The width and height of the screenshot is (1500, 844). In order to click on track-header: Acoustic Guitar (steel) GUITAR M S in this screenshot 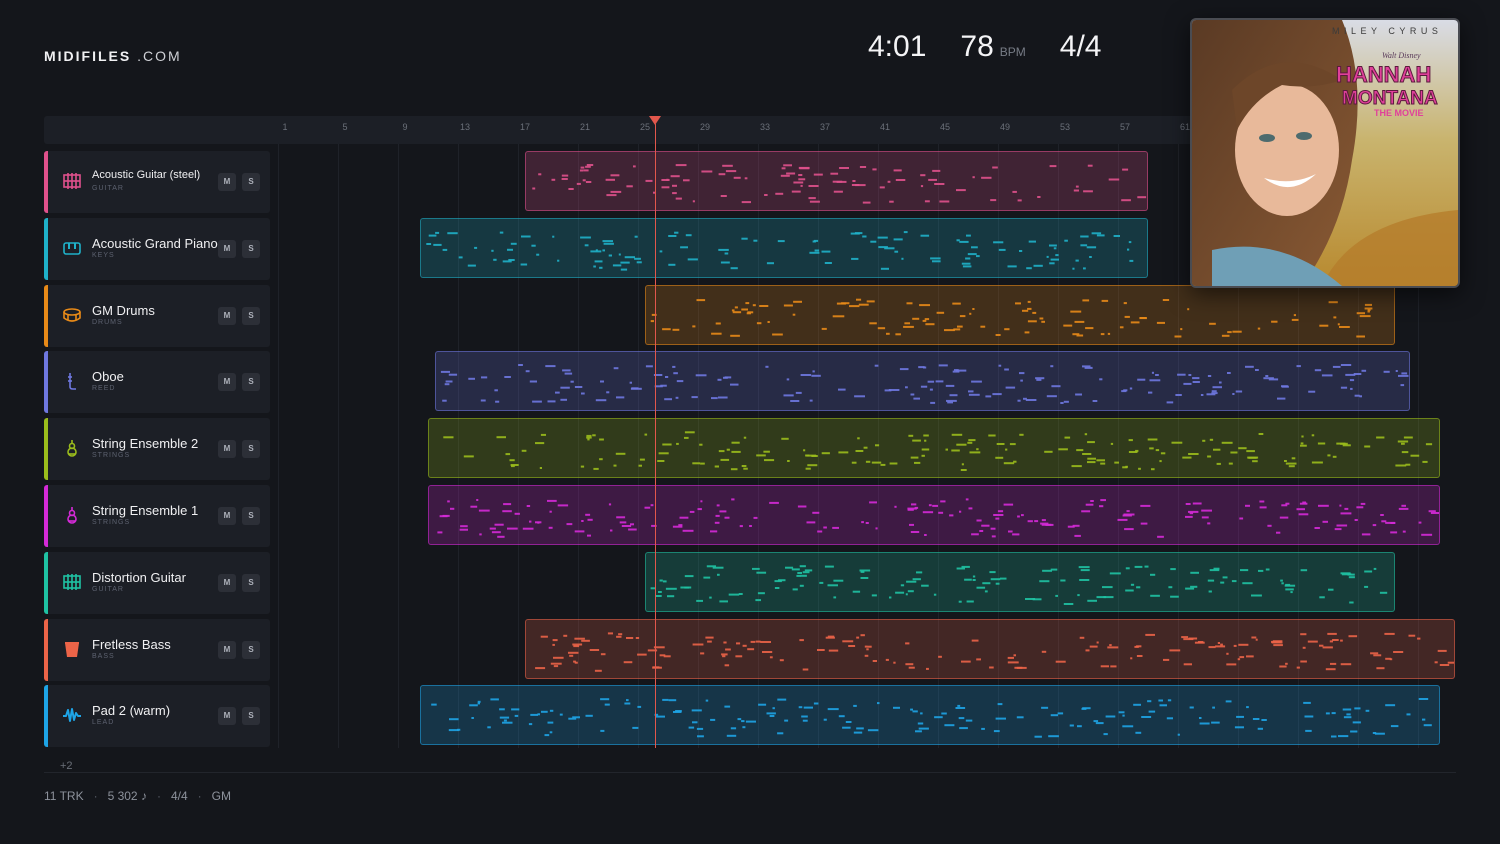, I will do `click(157, 182)`.